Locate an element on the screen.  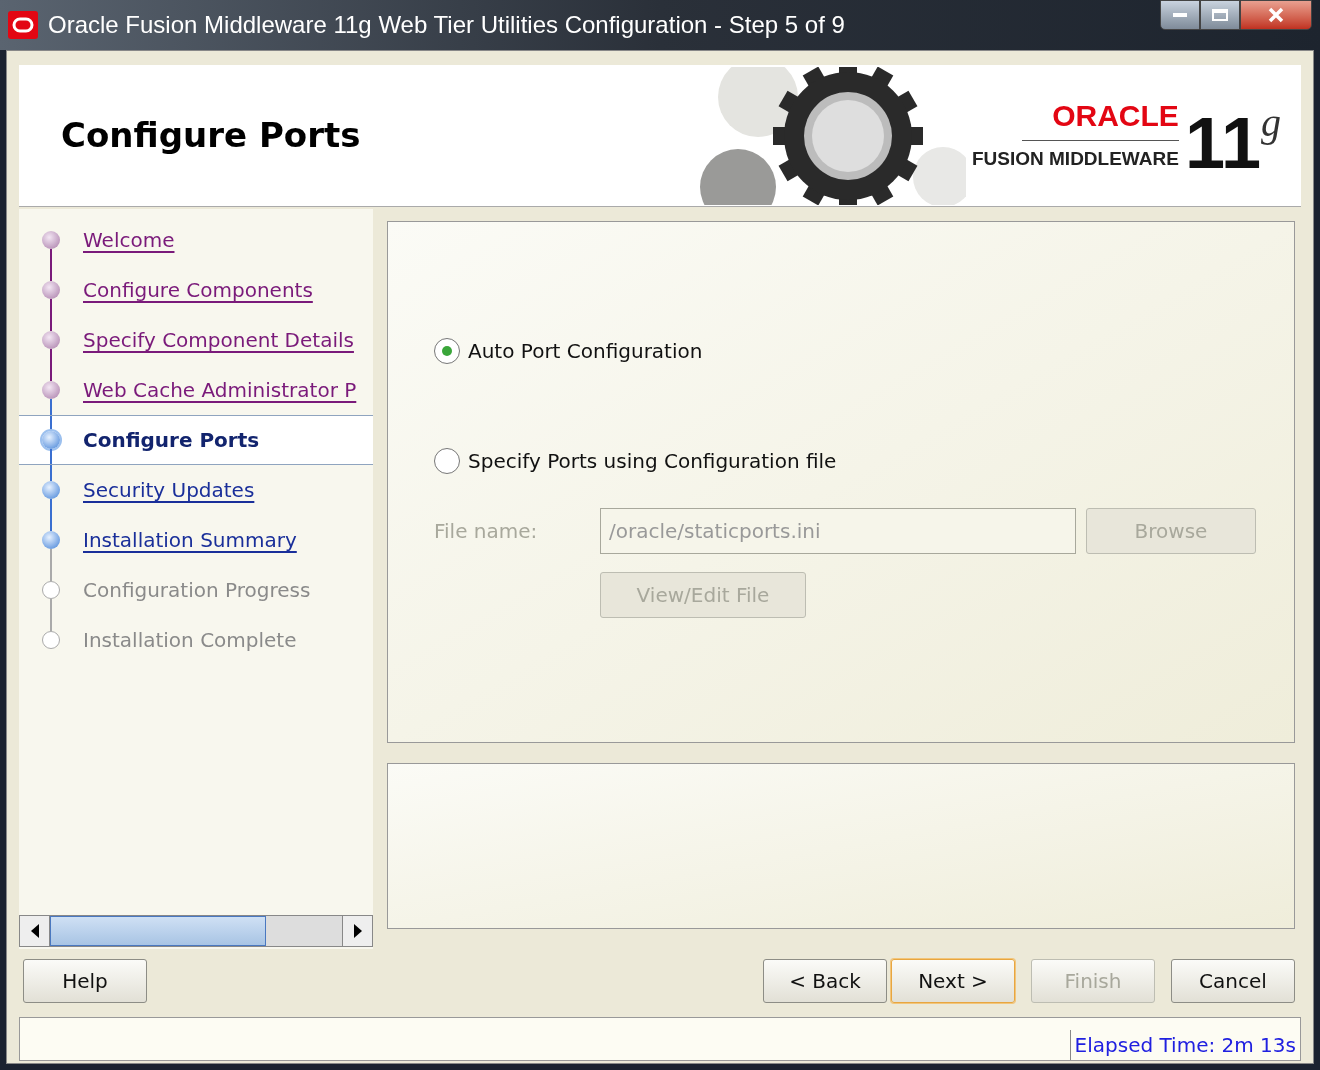
step-item: Web Cache Administrator P is located at coordinates (196, 390).